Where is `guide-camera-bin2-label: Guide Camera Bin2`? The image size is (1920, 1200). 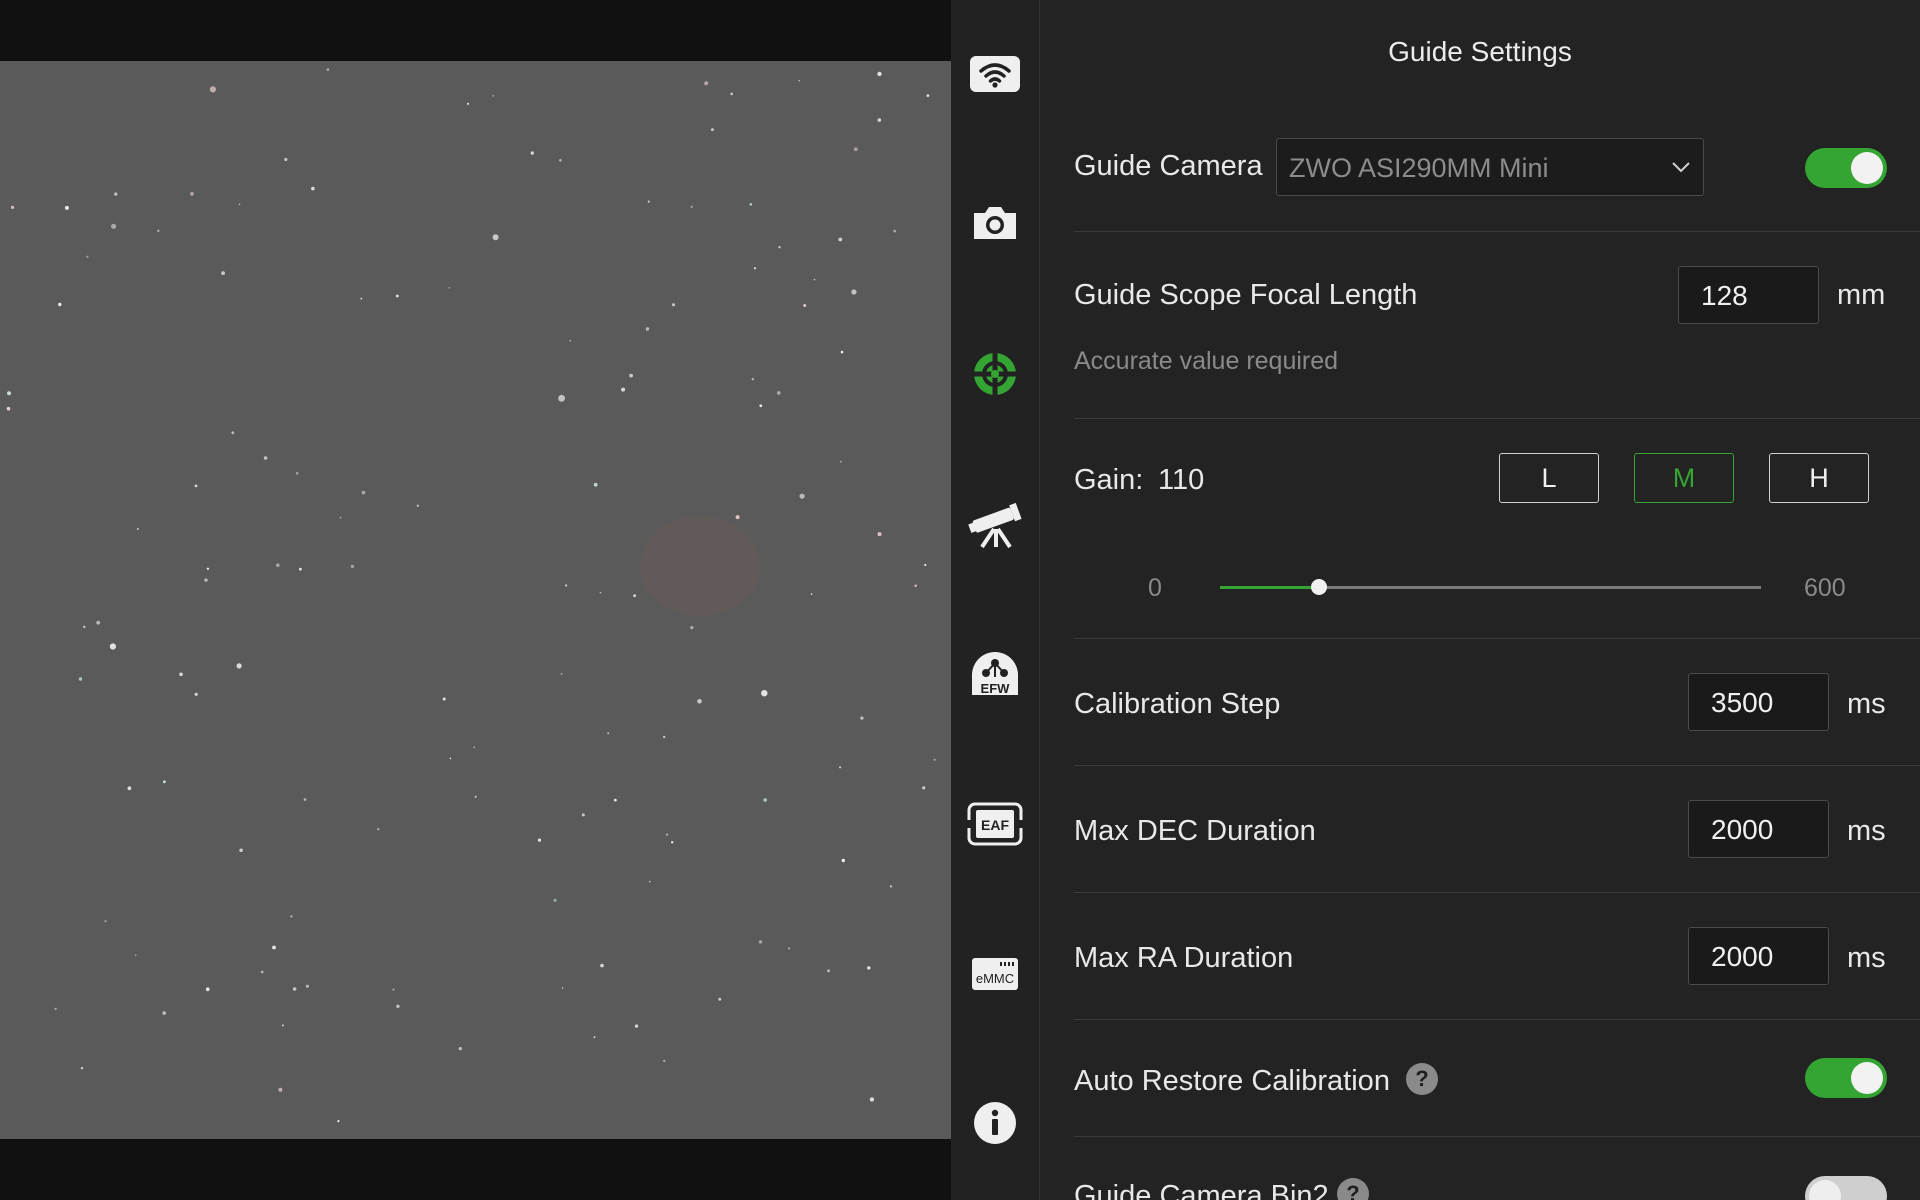
guide-camera-bin2-label: Guide Camera Bin2 is located at coordinates (1201, 1190).